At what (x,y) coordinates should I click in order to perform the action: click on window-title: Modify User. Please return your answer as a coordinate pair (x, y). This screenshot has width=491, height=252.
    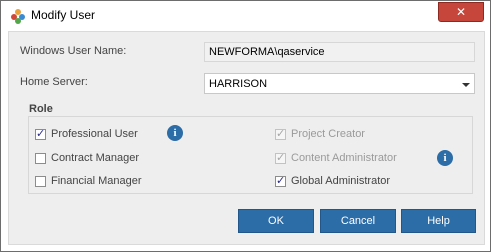
    Looking at the image, I should click on (63, 15).